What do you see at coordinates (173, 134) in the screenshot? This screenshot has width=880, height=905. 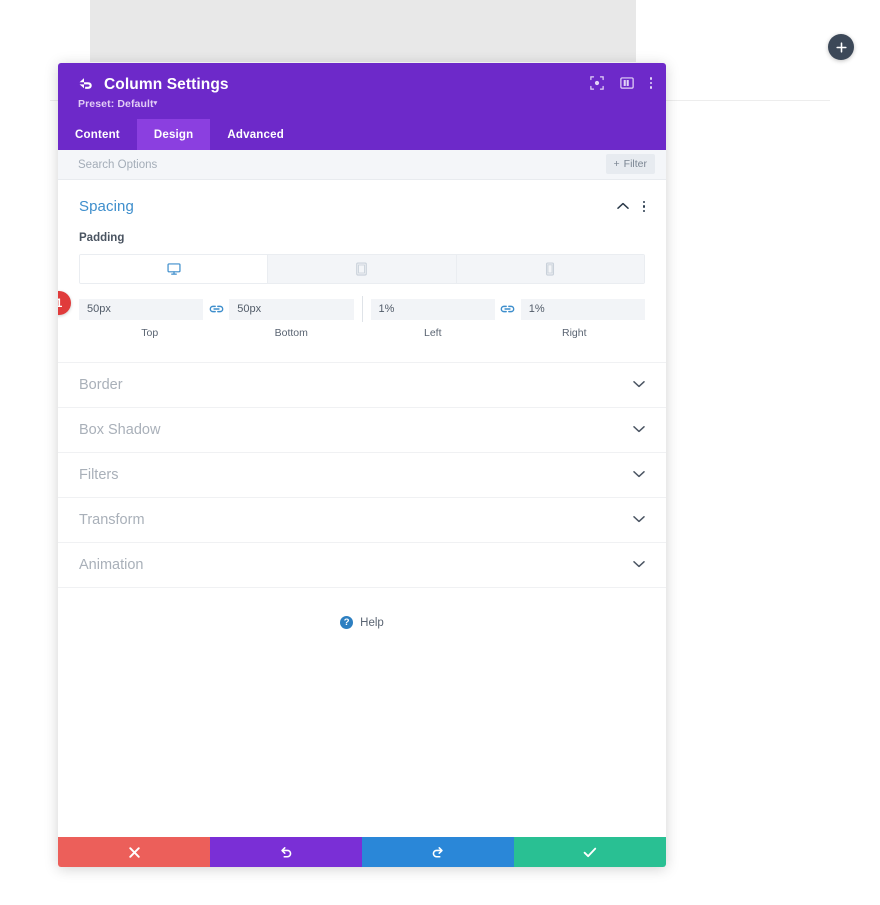 I see `tab-design: Design` at bounding box center [173, 134].